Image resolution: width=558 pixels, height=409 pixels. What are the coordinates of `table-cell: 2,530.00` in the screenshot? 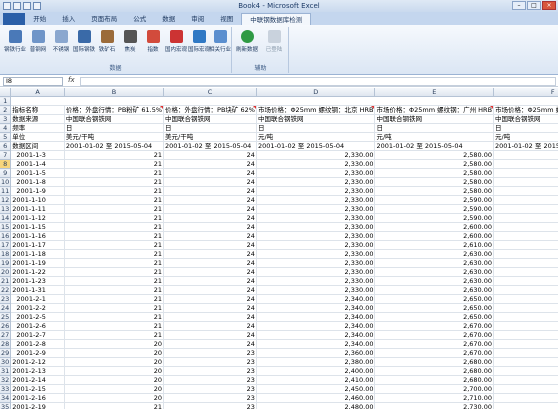 It's located at (525, 405).